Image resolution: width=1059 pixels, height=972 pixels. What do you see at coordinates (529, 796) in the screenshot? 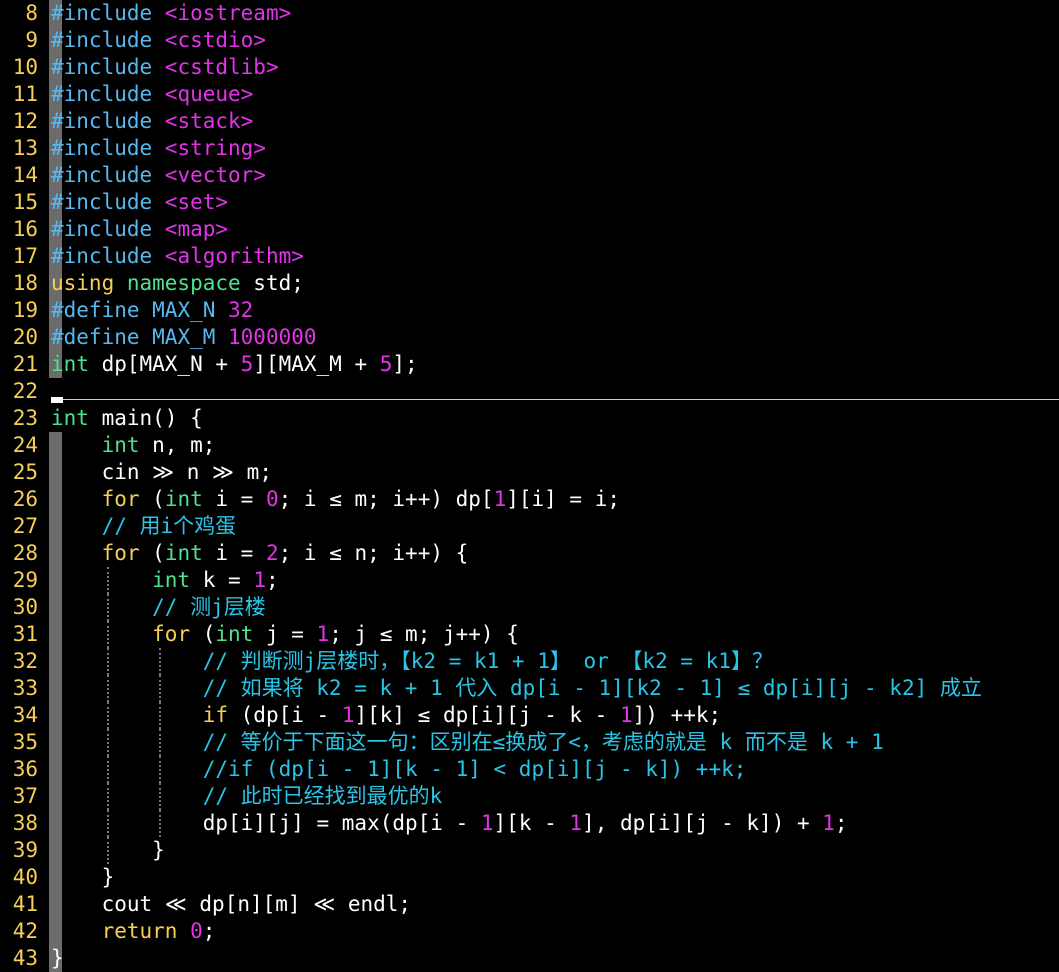
I see `code-line: 37 // 此时已经找到最优的k` at bounding box center [529, 796].